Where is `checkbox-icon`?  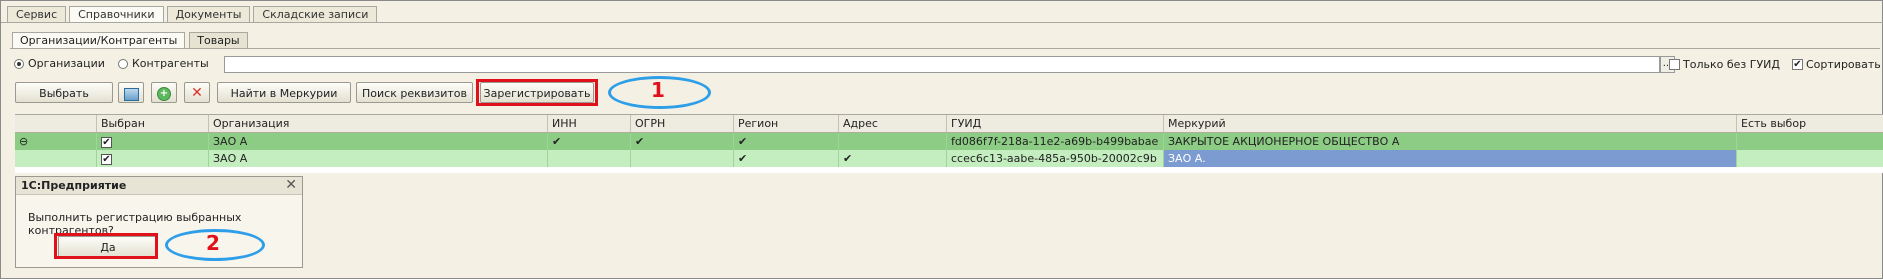
checkbox-icon is located at coordinates (1674, 64).